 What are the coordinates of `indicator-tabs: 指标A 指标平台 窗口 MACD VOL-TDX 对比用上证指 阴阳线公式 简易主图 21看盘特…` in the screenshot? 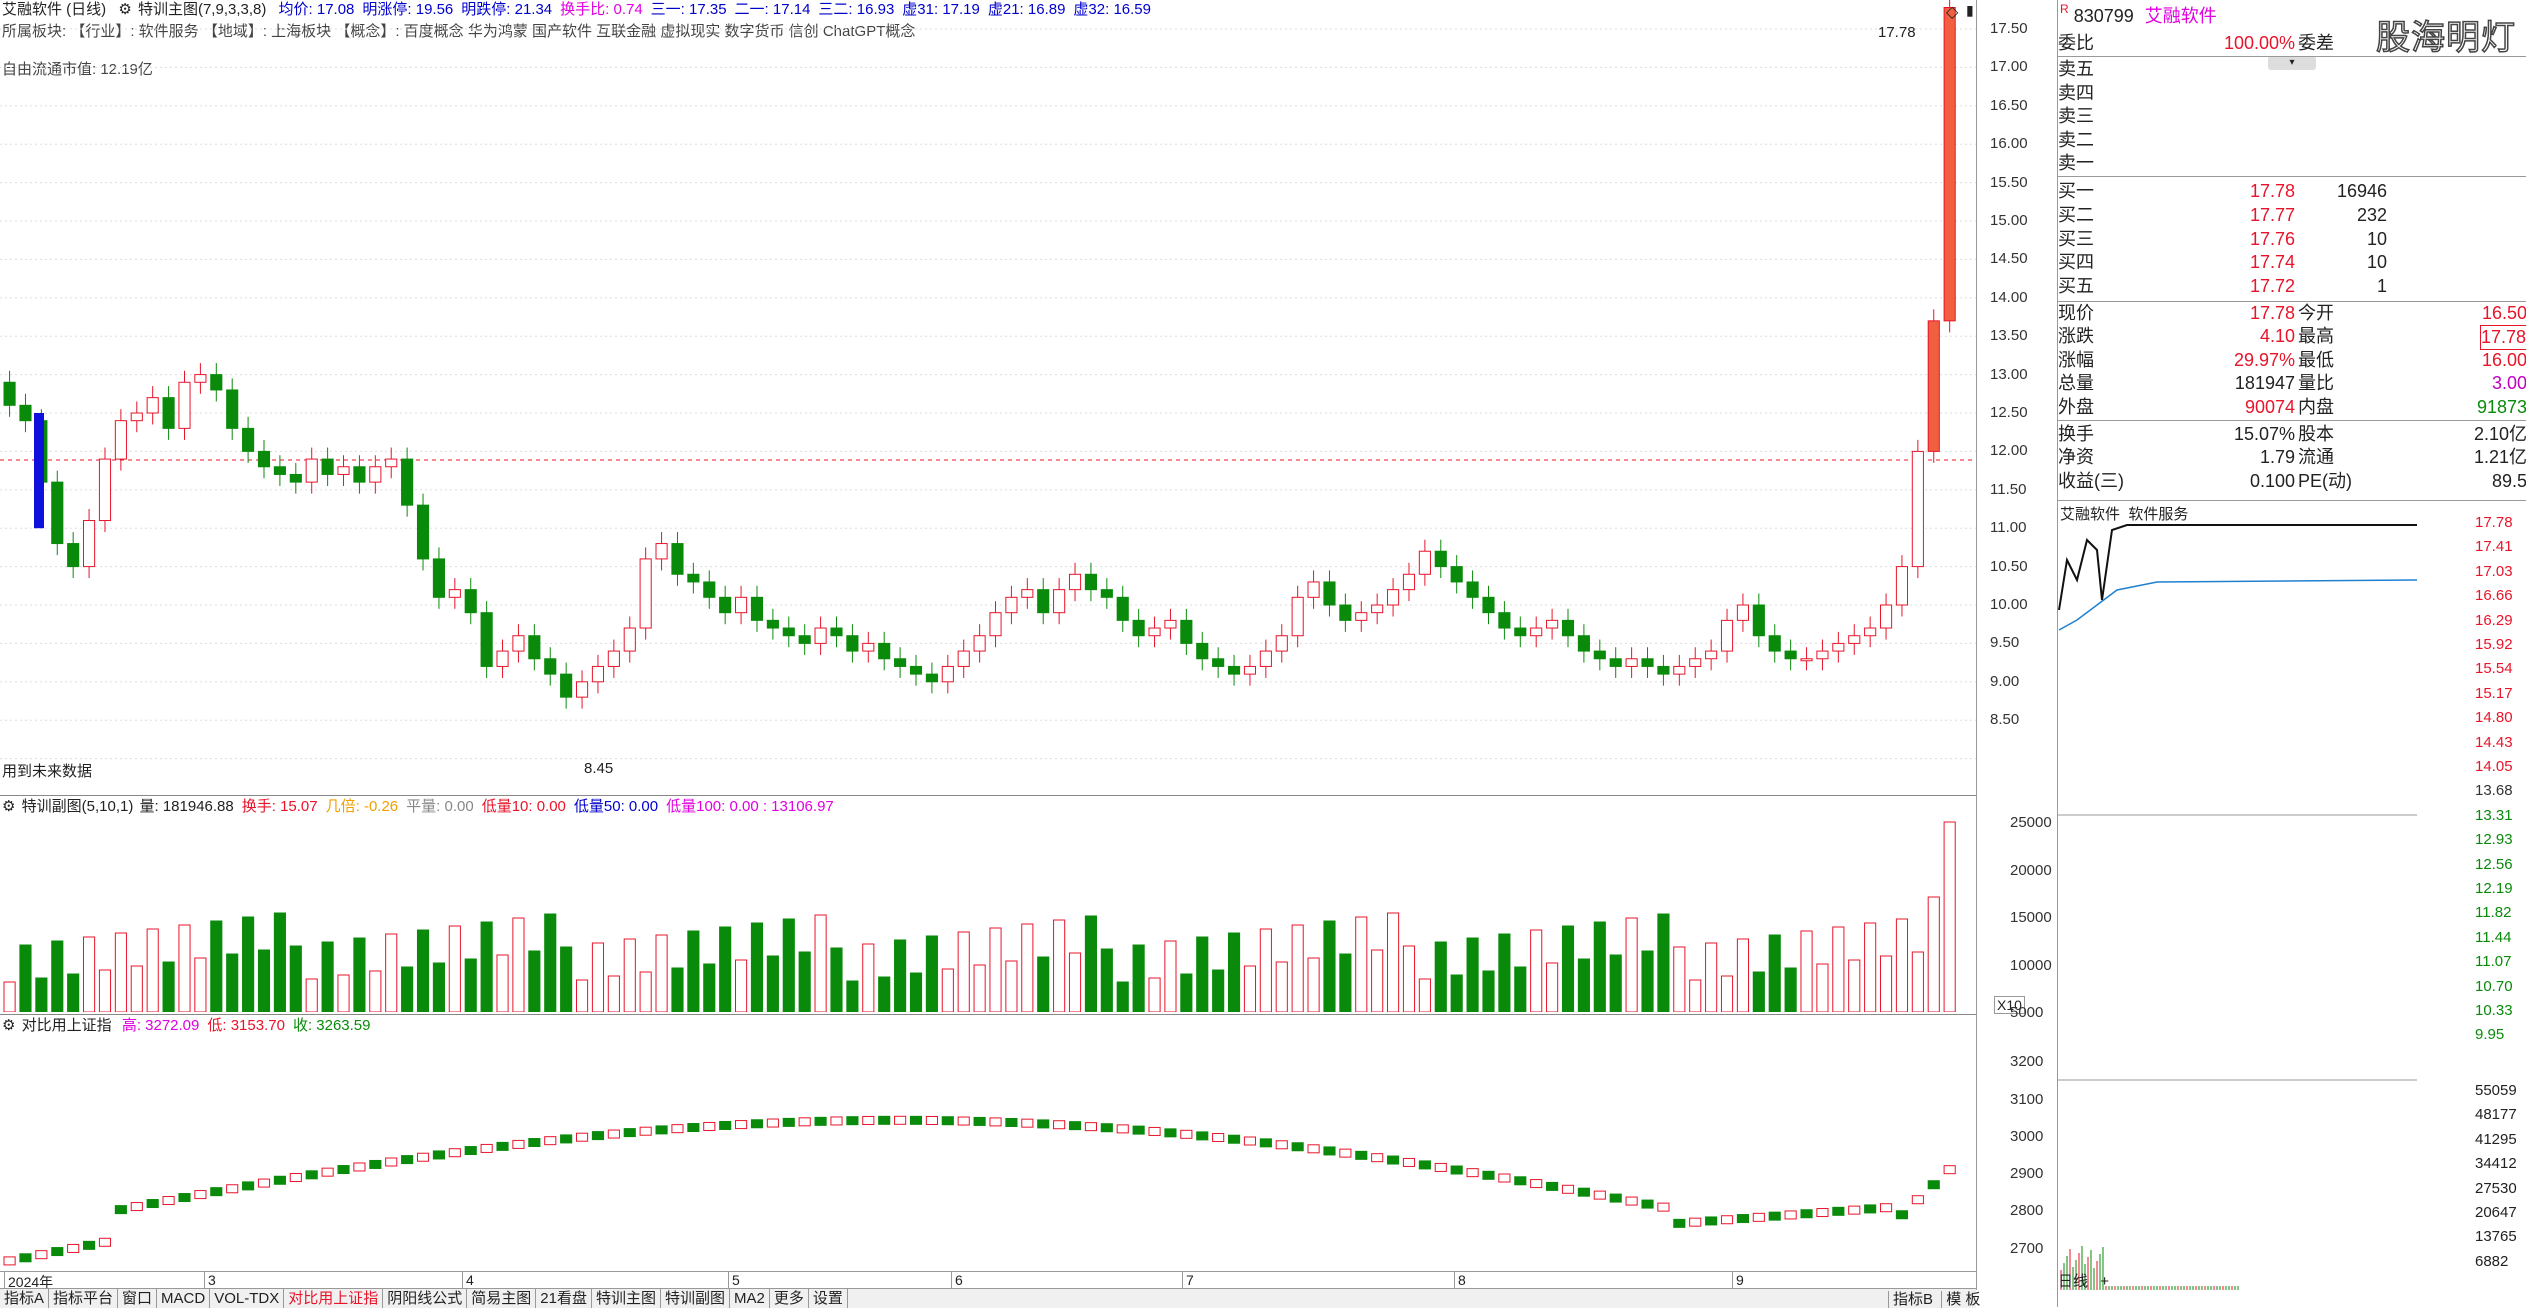 It's located at (988, 1298).